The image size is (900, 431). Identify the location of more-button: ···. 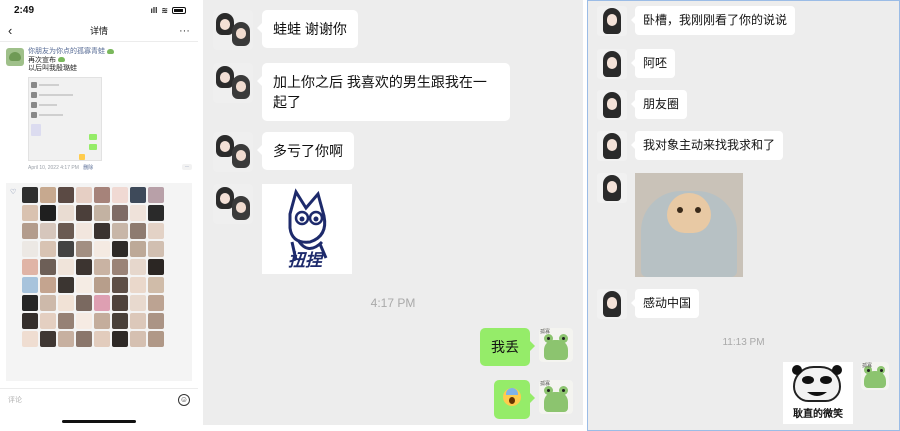
(182, 31).